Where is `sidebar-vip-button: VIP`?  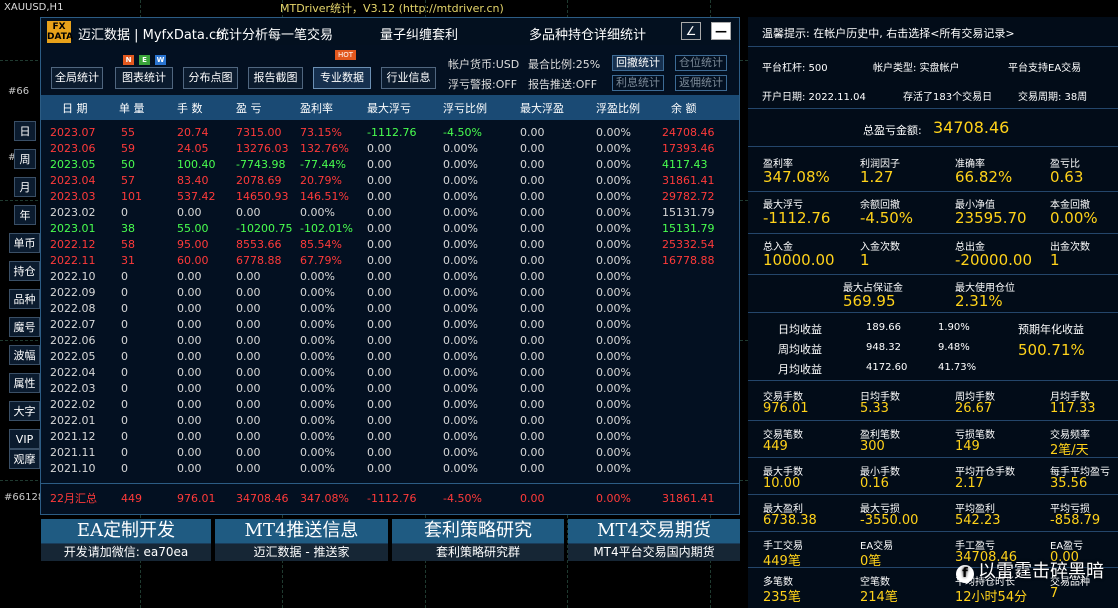
sidebar-vip-button: VIP is located at coordinates (24, 439).